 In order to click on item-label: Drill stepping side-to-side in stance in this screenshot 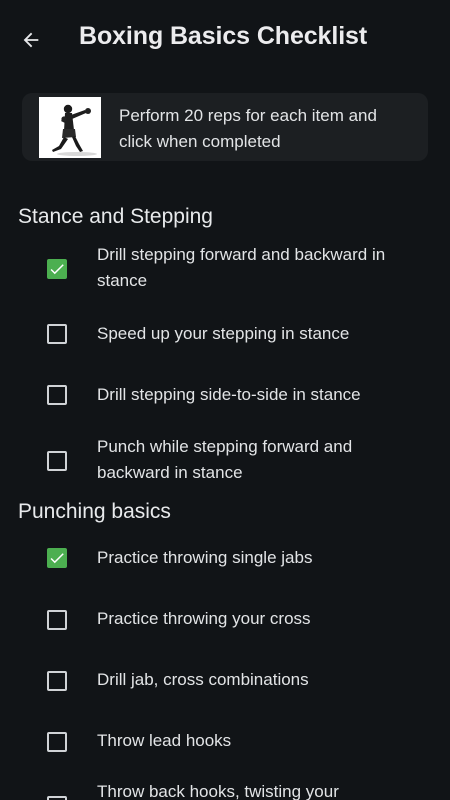, I will do `click(229, 394)`.